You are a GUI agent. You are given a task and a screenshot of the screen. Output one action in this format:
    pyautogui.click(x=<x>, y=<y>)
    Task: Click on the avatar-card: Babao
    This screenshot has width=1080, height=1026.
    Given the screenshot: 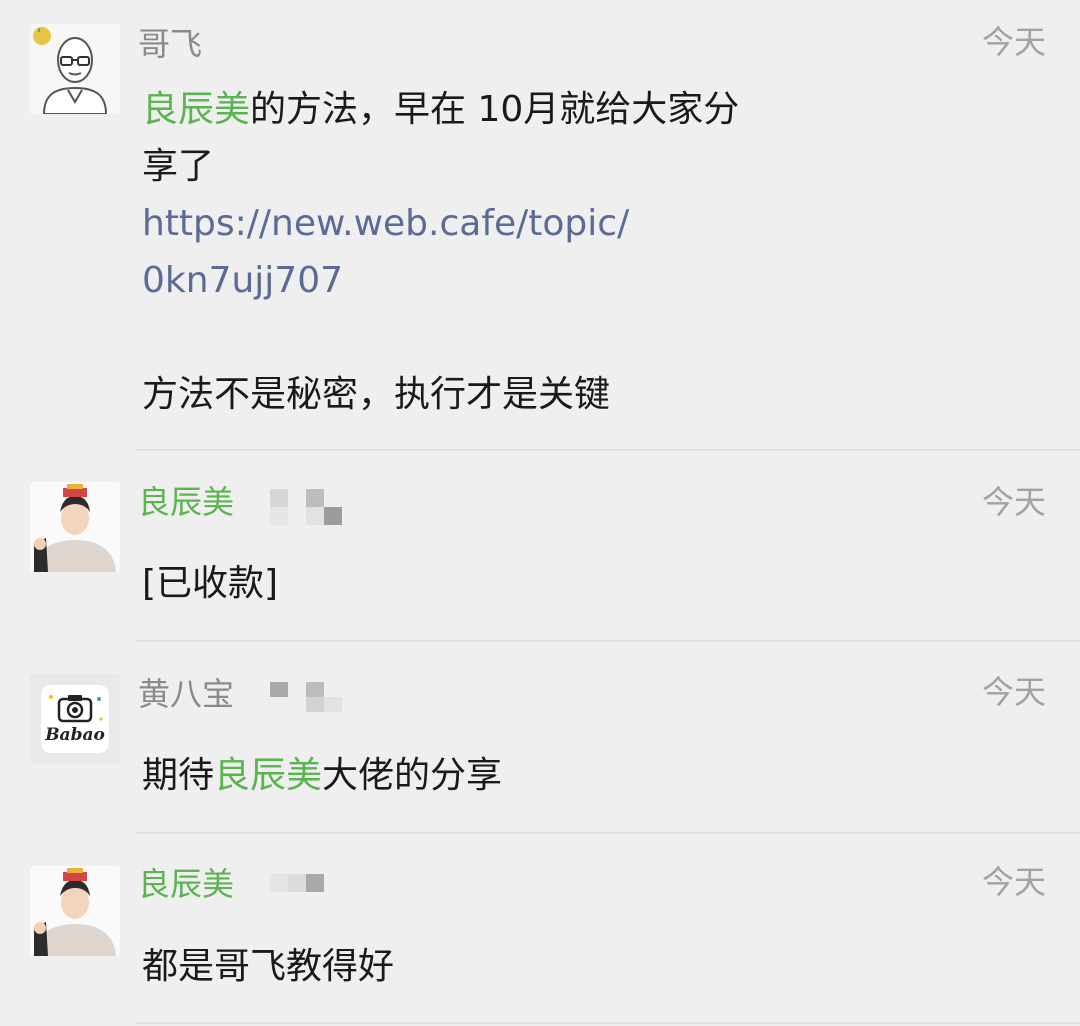 What is the action you would take?
    pyautogui.click(x=75, y=719)
    